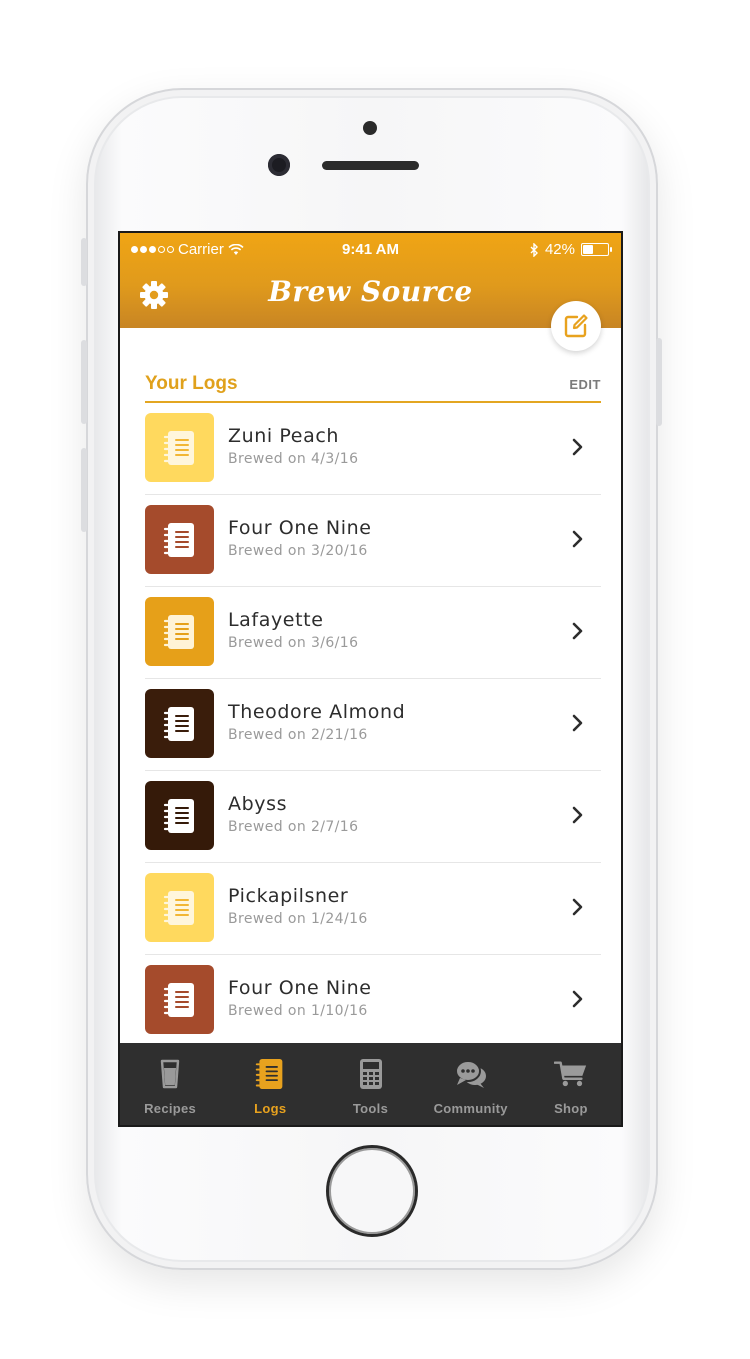  What do you see at coordinates (373, 541) in the screenshot?
I see `log-list-item: Four One Nine Brewed on 3/20/16` at bounding box center [373, 541].